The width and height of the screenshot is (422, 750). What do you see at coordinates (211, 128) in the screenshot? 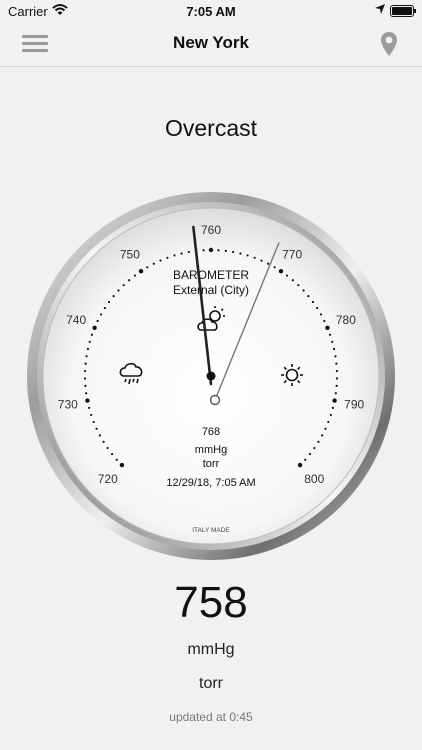
I see `weather-condition: Overcast` at bounding box center [211, 128].